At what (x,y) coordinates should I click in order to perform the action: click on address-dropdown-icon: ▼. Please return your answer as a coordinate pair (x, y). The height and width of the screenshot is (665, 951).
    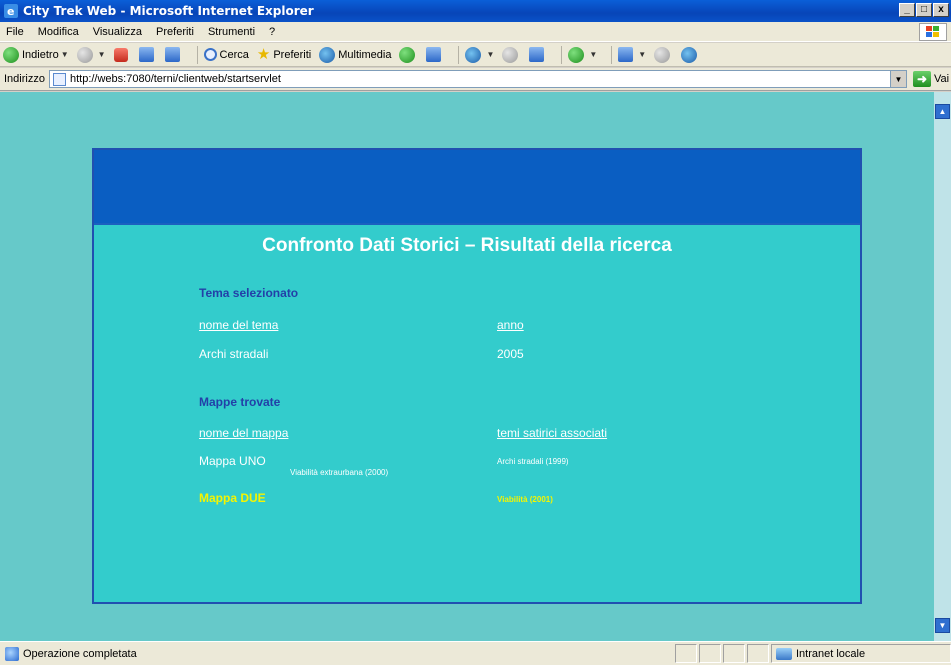
    Looking at the image, I should click on (897, 79).